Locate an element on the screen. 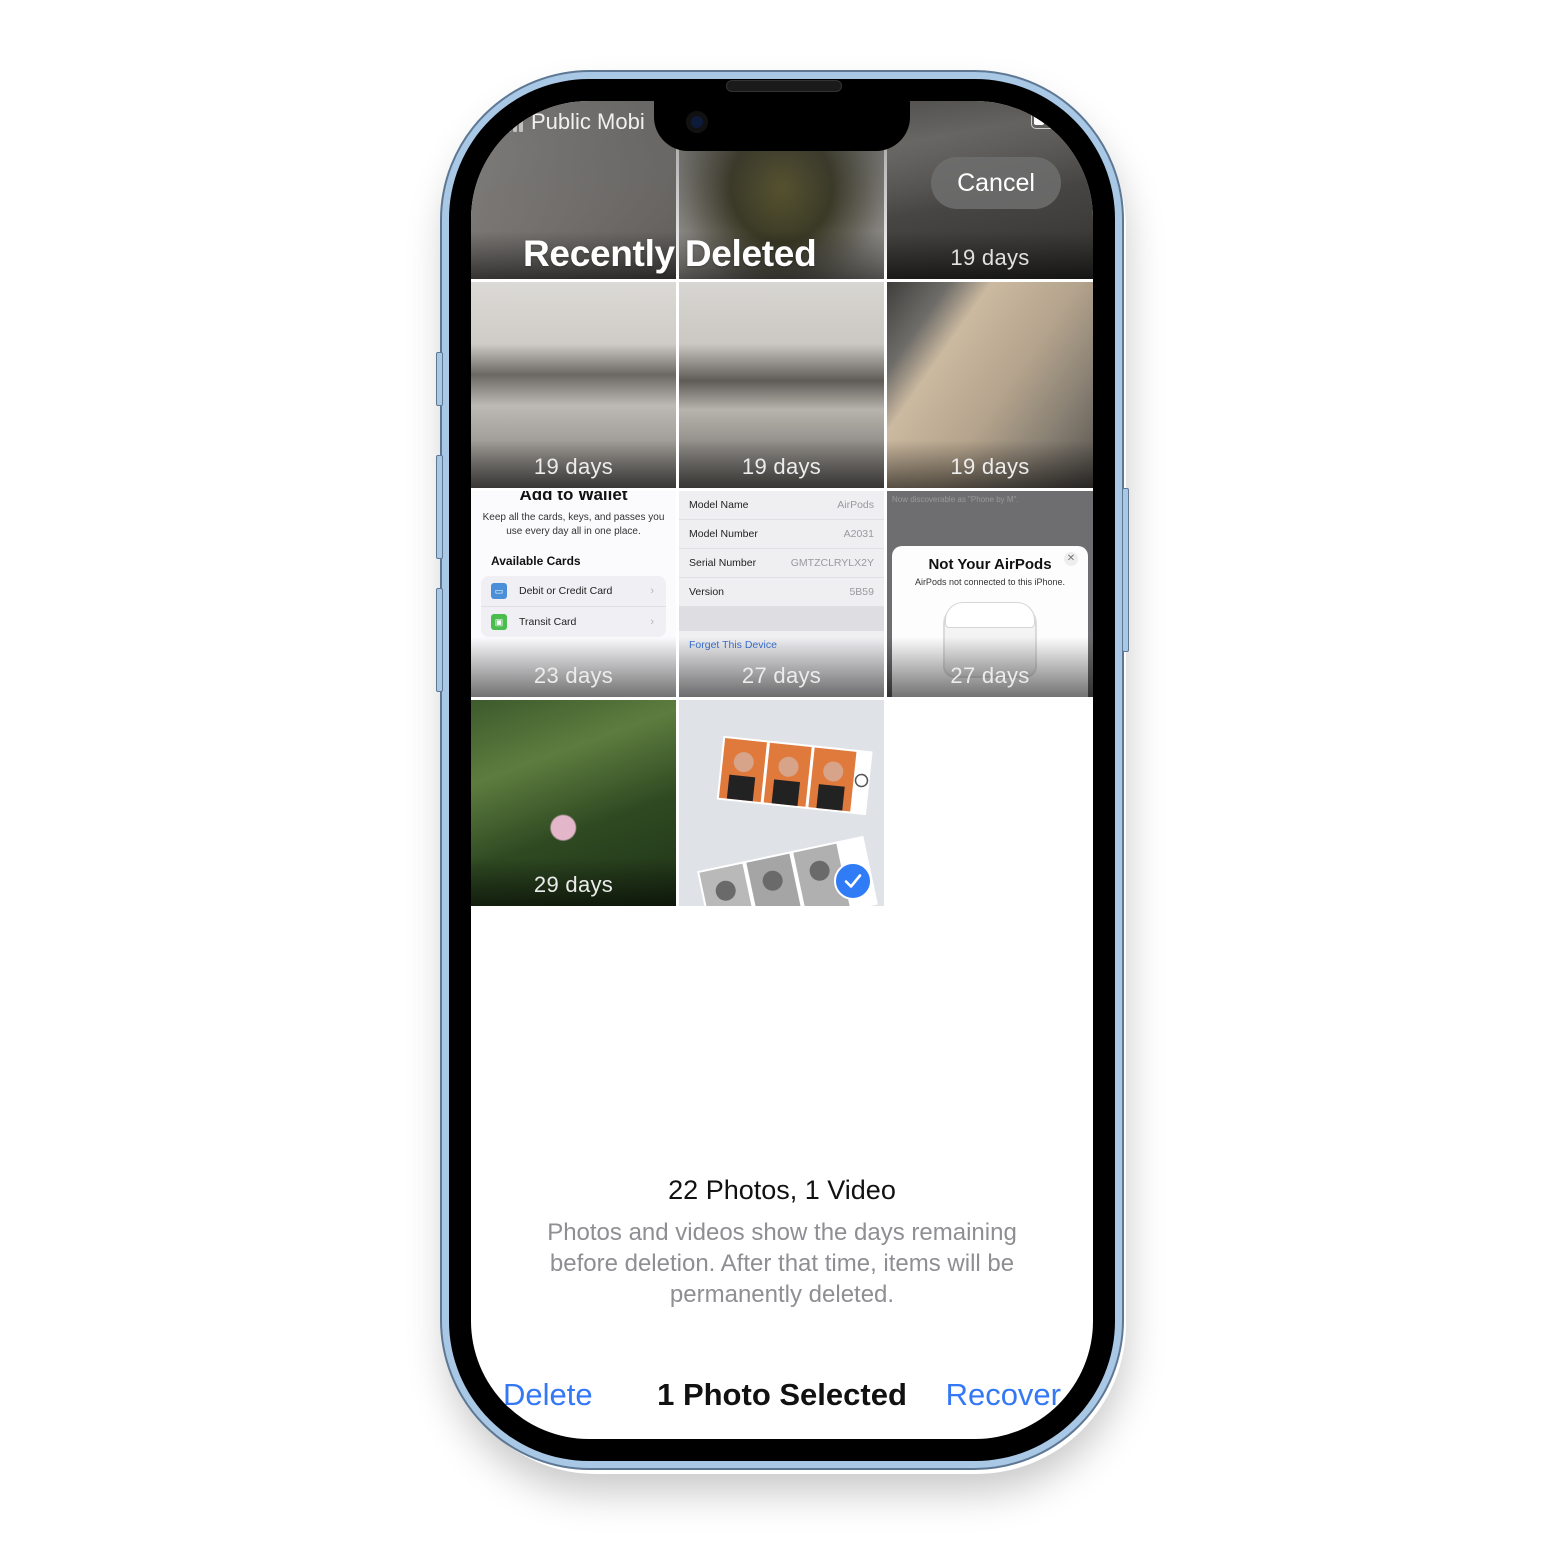  notch is located at coordinates (782, 126).